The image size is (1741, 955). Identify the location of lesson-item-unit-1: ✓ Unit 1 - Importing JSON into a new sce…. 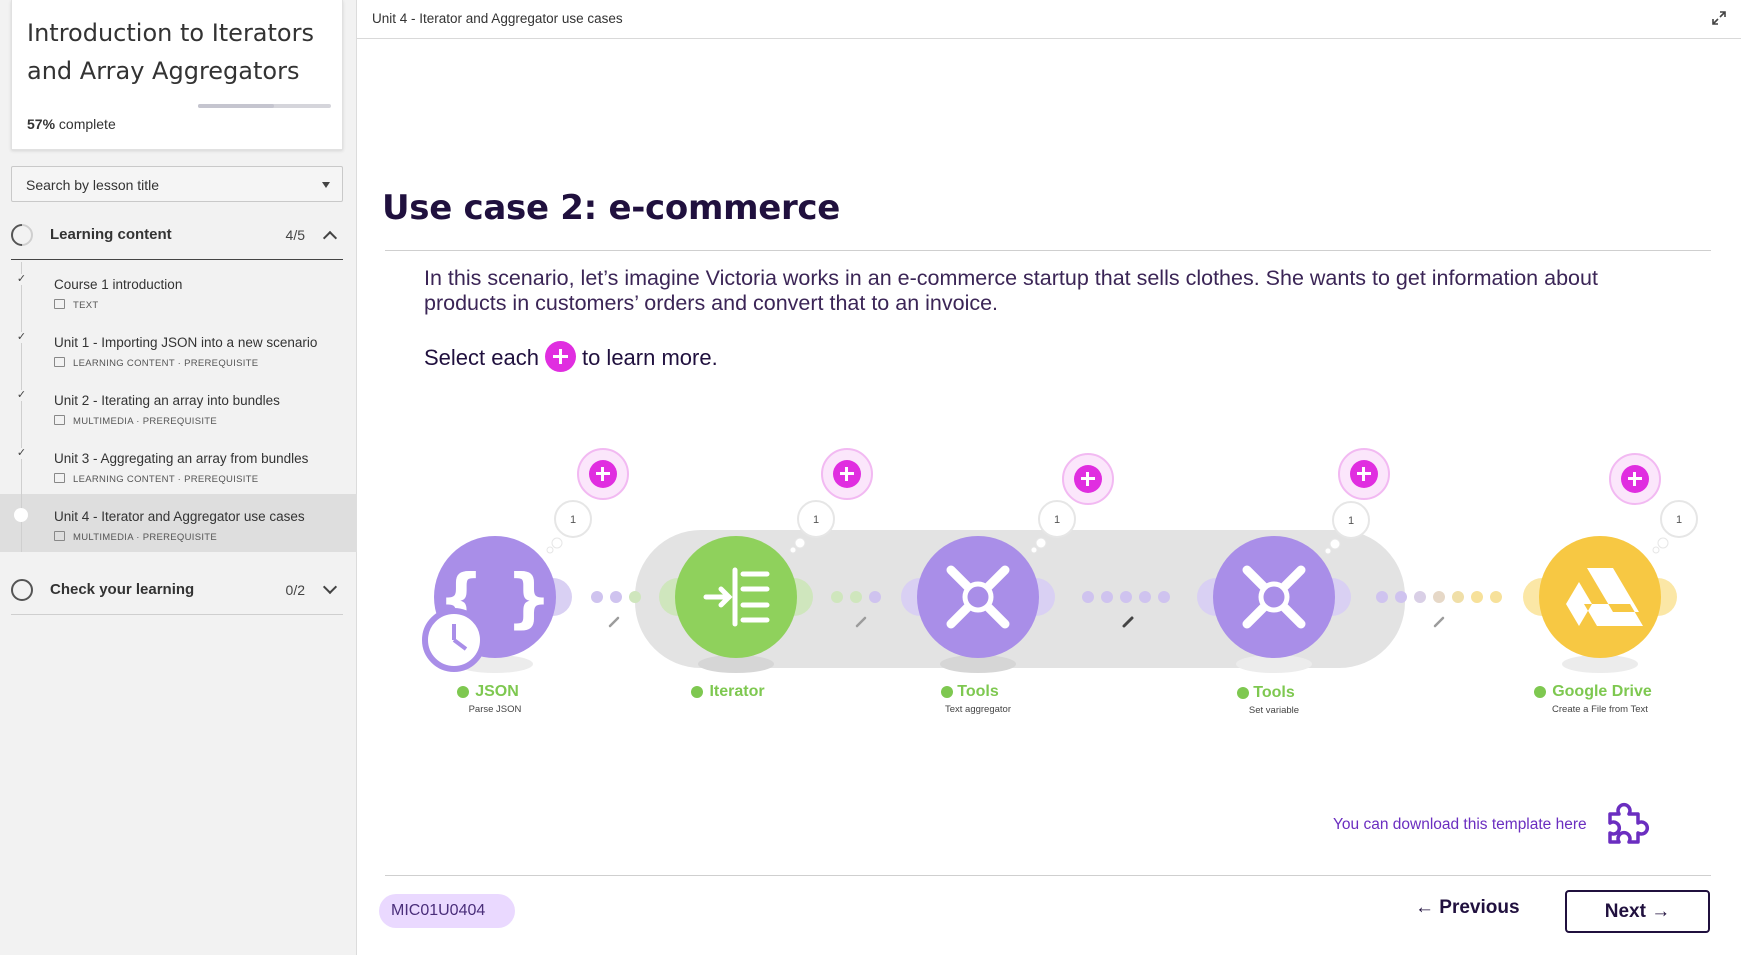
(178, 349).